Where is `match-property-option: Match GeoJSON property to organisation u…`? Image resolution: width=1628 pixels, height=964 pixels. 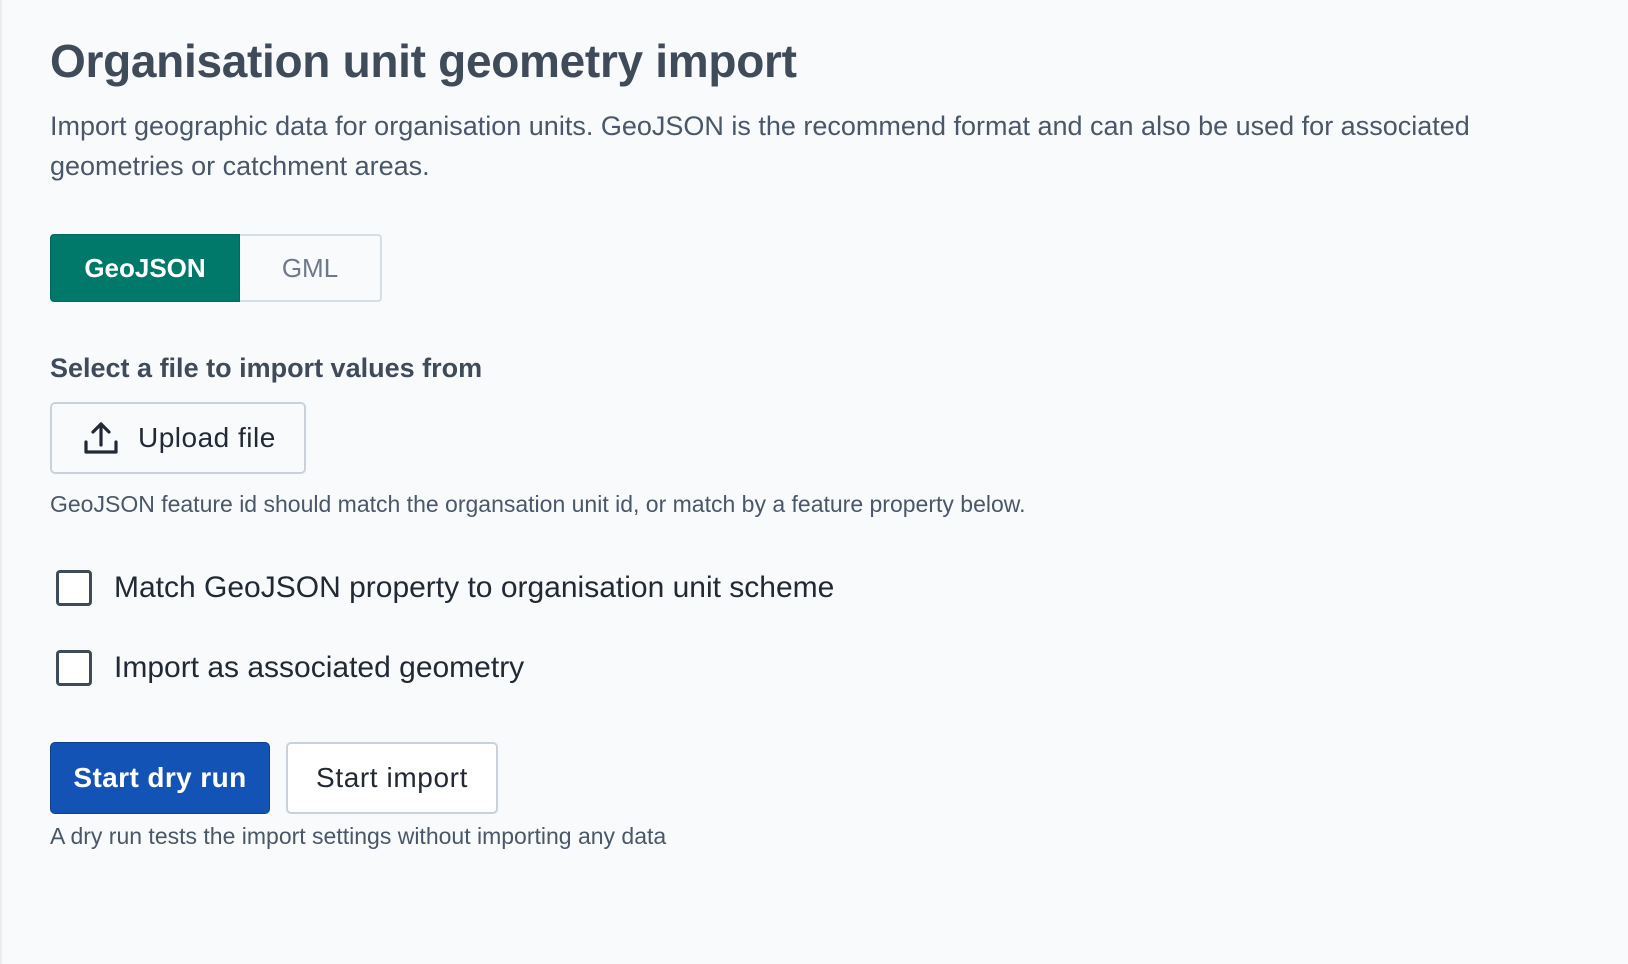
match-property-option: Match GeoJSON property to organisation u… is located at coordinates (445, 588).